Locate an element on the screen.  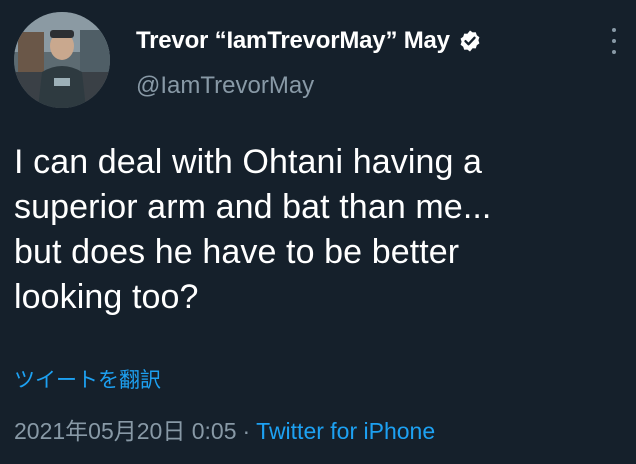
author-name-row: Trevor “IamTrevorMay” May is located at coordinates (309, 41).